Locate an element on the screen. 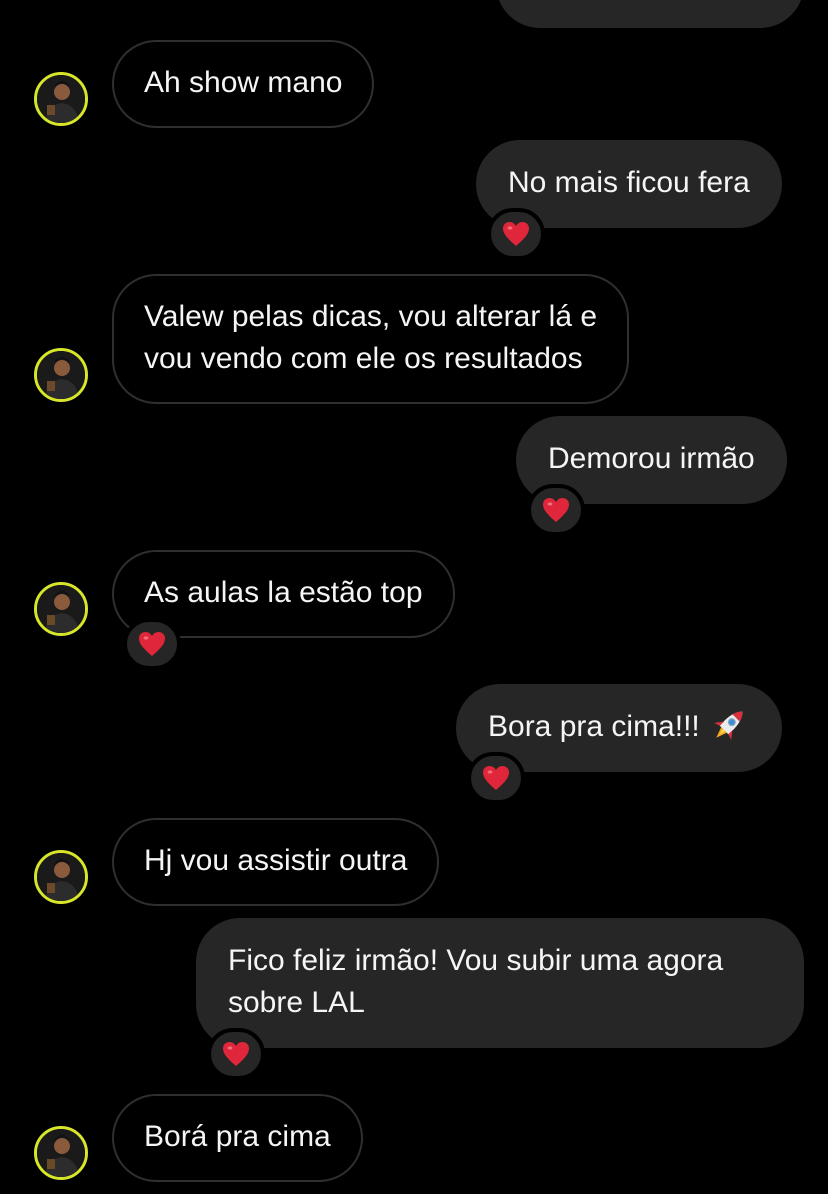 The image size is (828, 1194). message-text-line: Fico feliz irmão! Vou subir uma agora is located at coordinates (476, 960).